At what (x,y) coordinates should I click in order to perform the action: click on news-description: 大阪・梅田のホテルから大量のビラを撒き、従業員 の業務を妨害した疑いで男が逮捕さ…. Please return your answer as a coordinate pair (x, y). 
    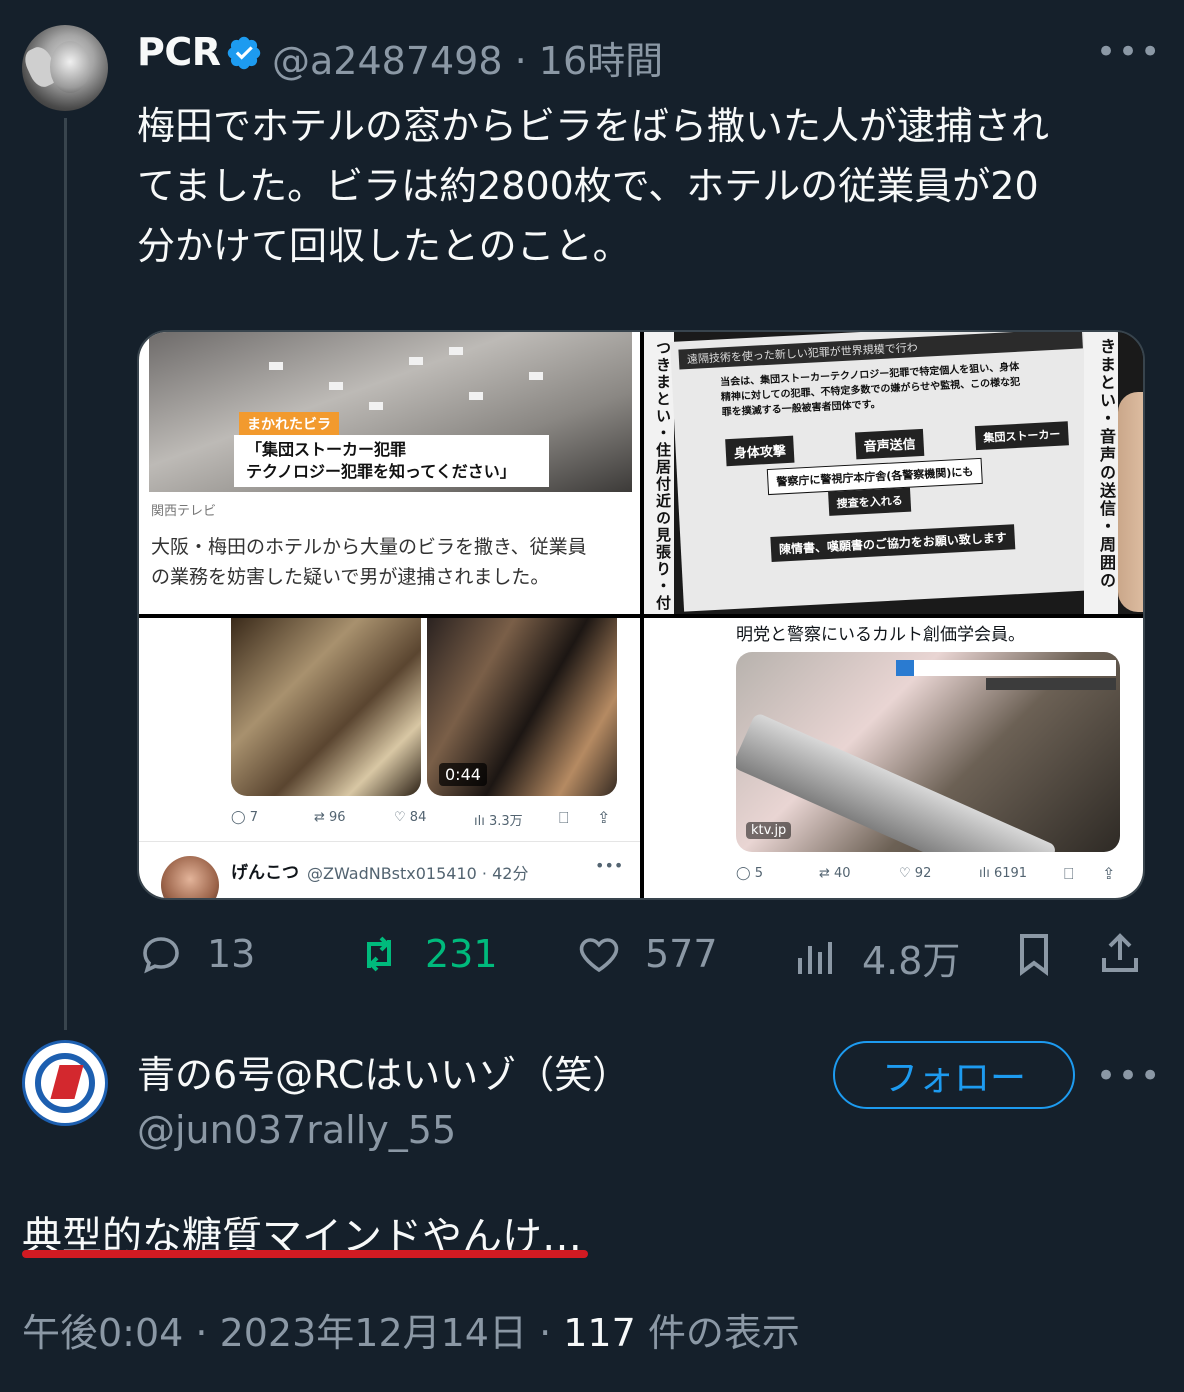
    Looking at the image, I should click on (369, 562).